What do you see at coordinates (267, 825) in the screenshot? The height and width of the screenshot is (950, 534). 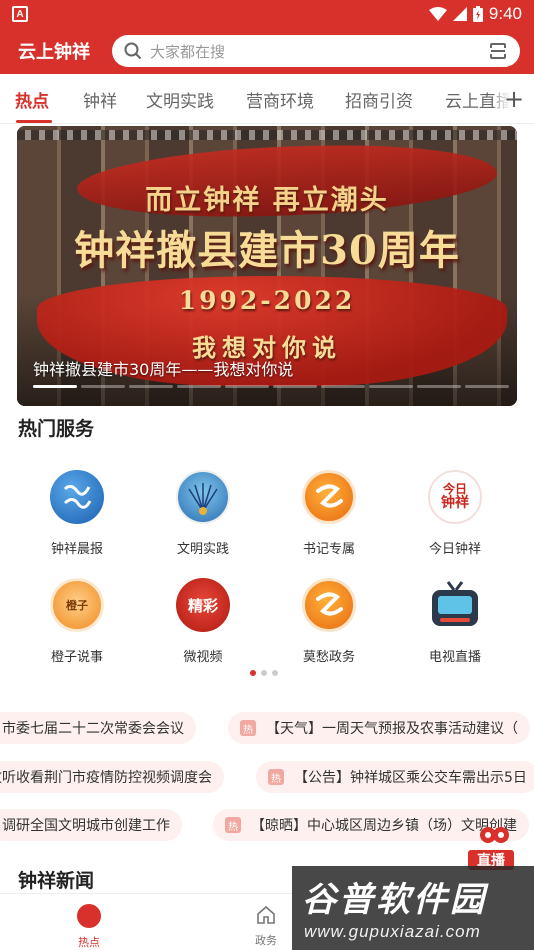 I see `ticker-row: 调研全国文明城市创建工作 热【晾晒】中心城区周边乡镇（场）文明创建` at bounding box center [267, 825].